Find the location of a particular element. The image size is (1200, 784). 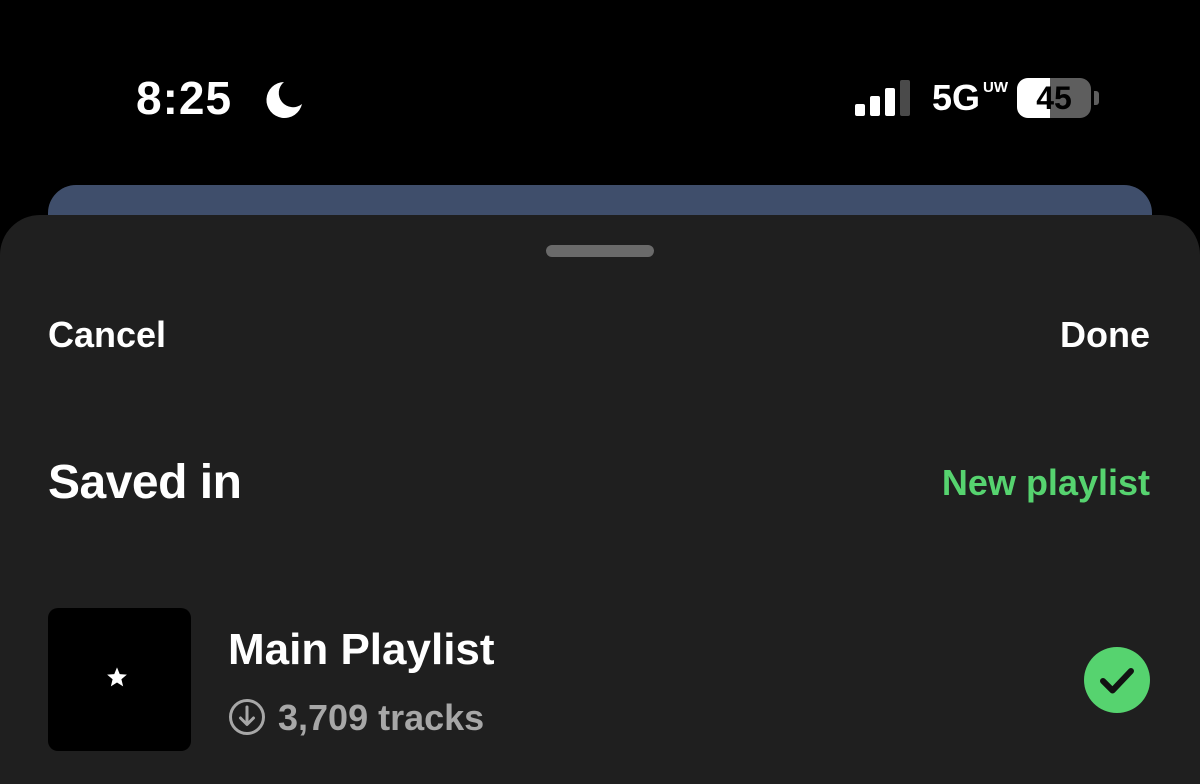

download-icon is located at coordinates (247, 717).